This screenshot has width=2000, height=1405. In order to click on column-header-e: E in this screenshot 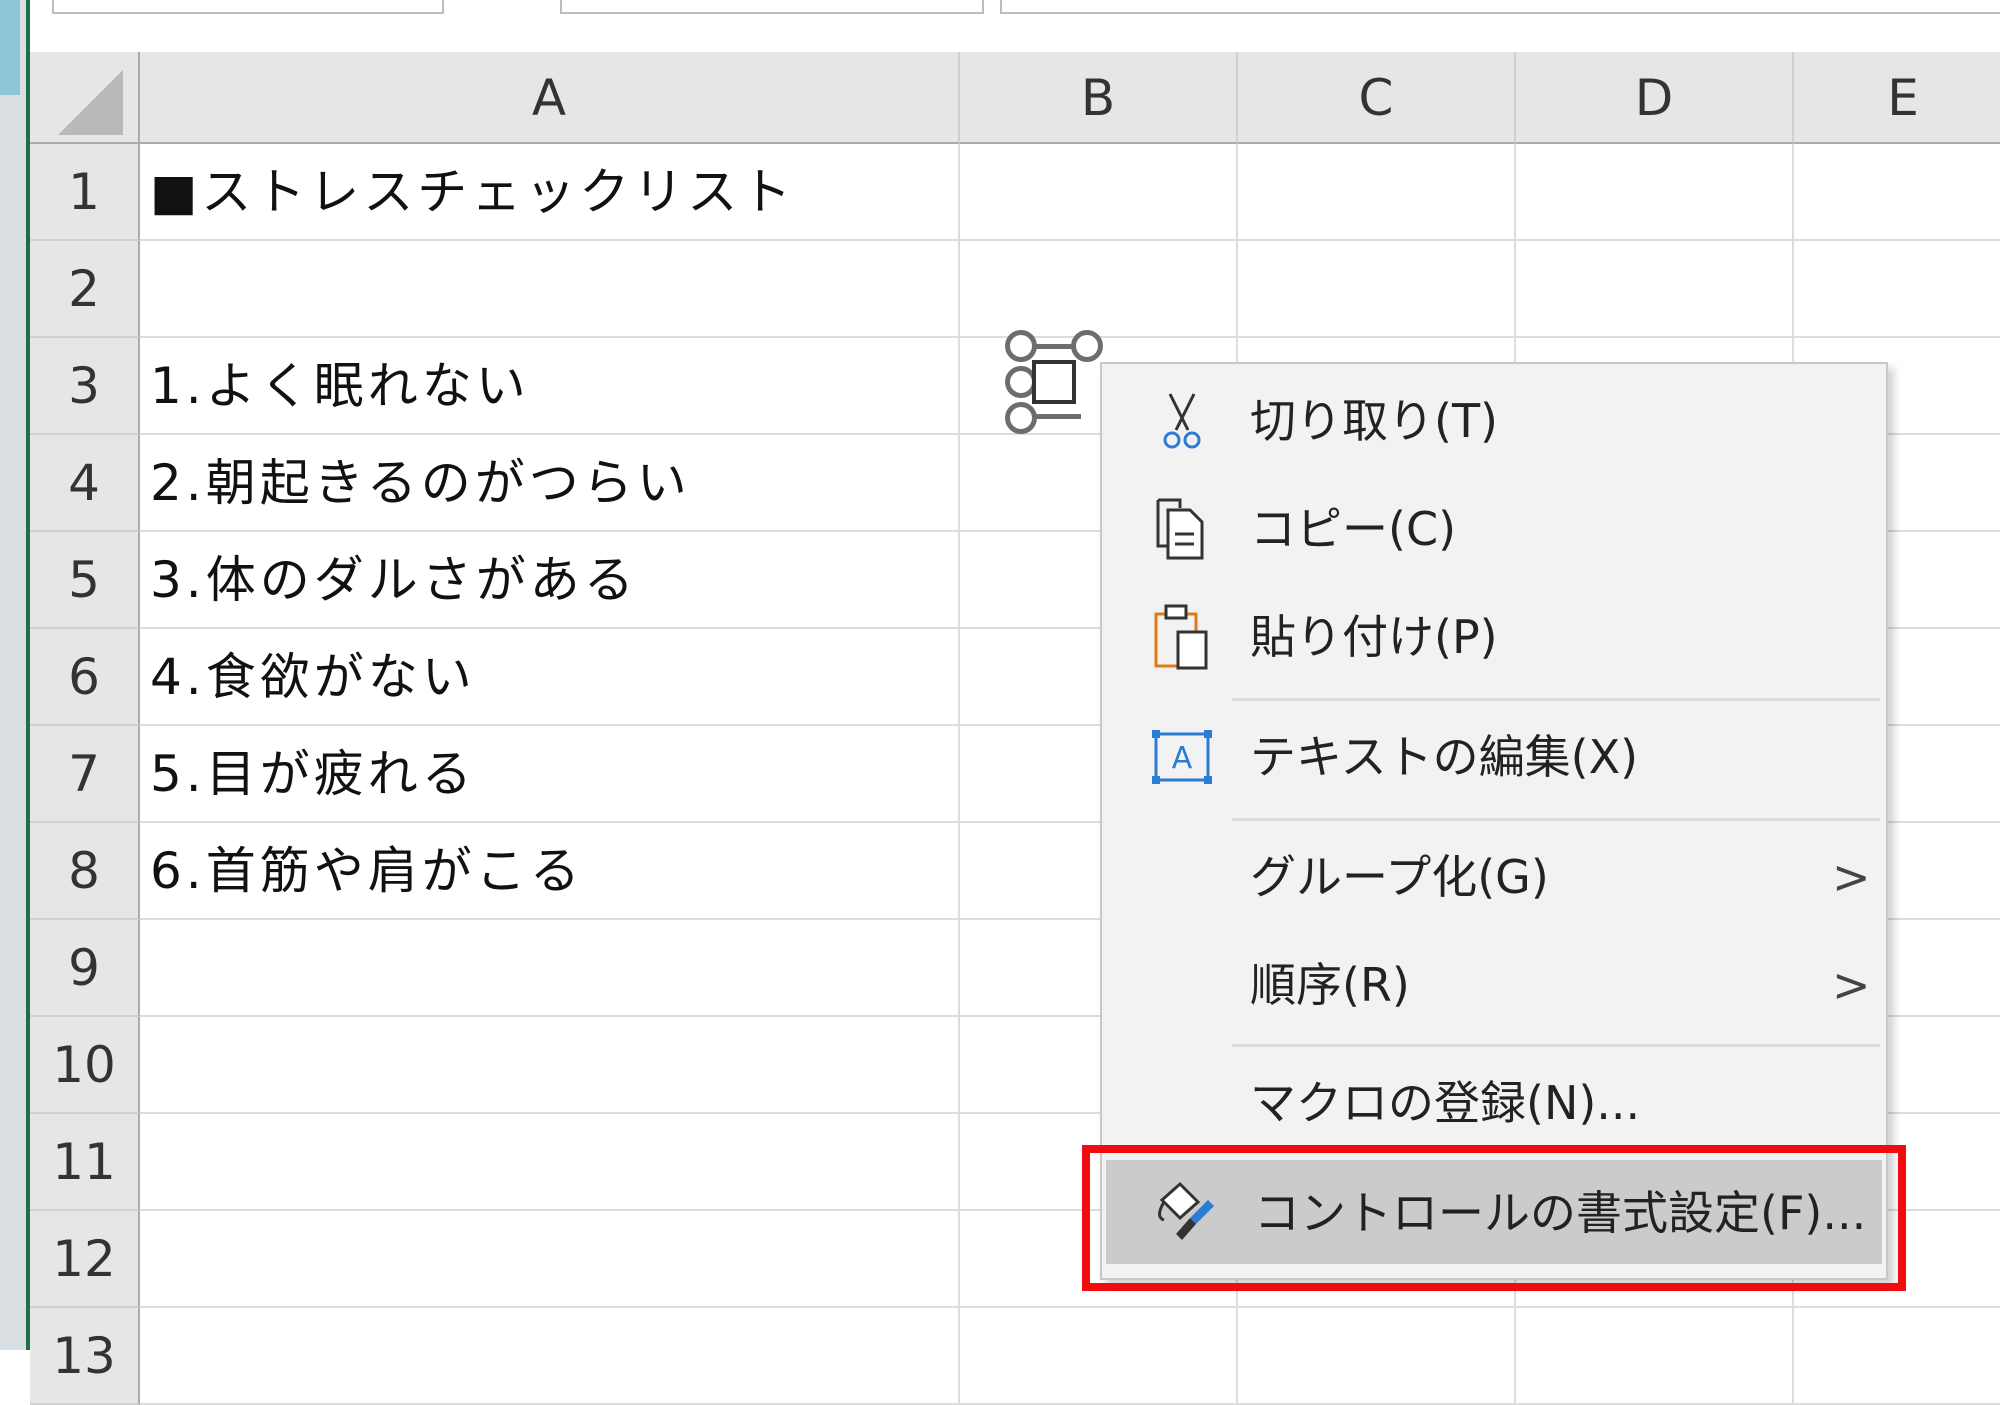, I will do `click(1897, 98)`.